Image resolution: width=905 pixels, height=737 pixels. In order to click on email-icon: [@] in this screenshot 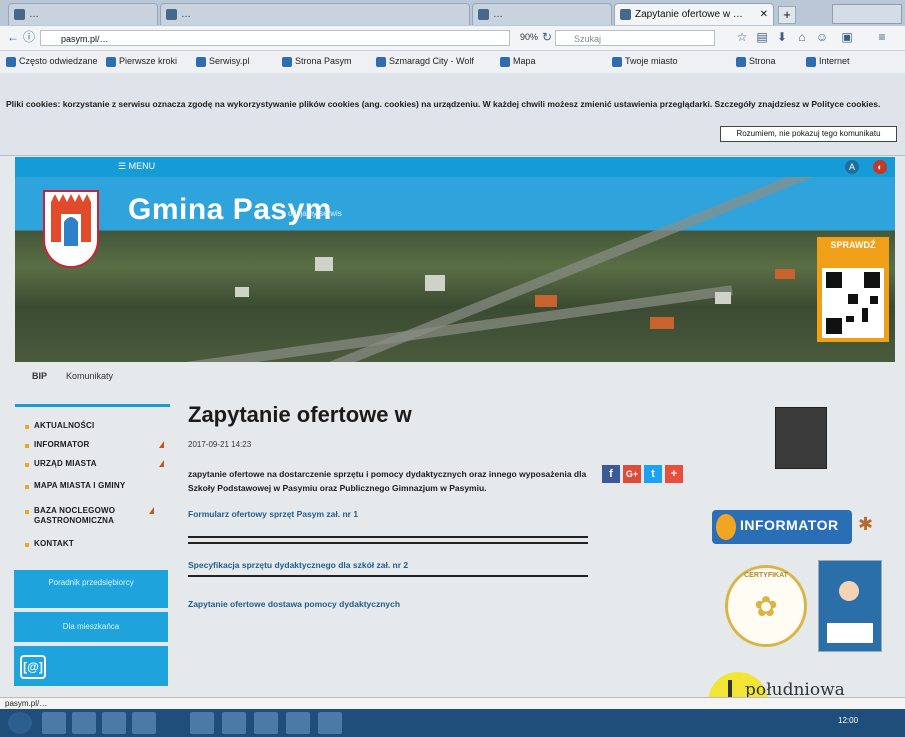, I will do `click(33, 667)`.